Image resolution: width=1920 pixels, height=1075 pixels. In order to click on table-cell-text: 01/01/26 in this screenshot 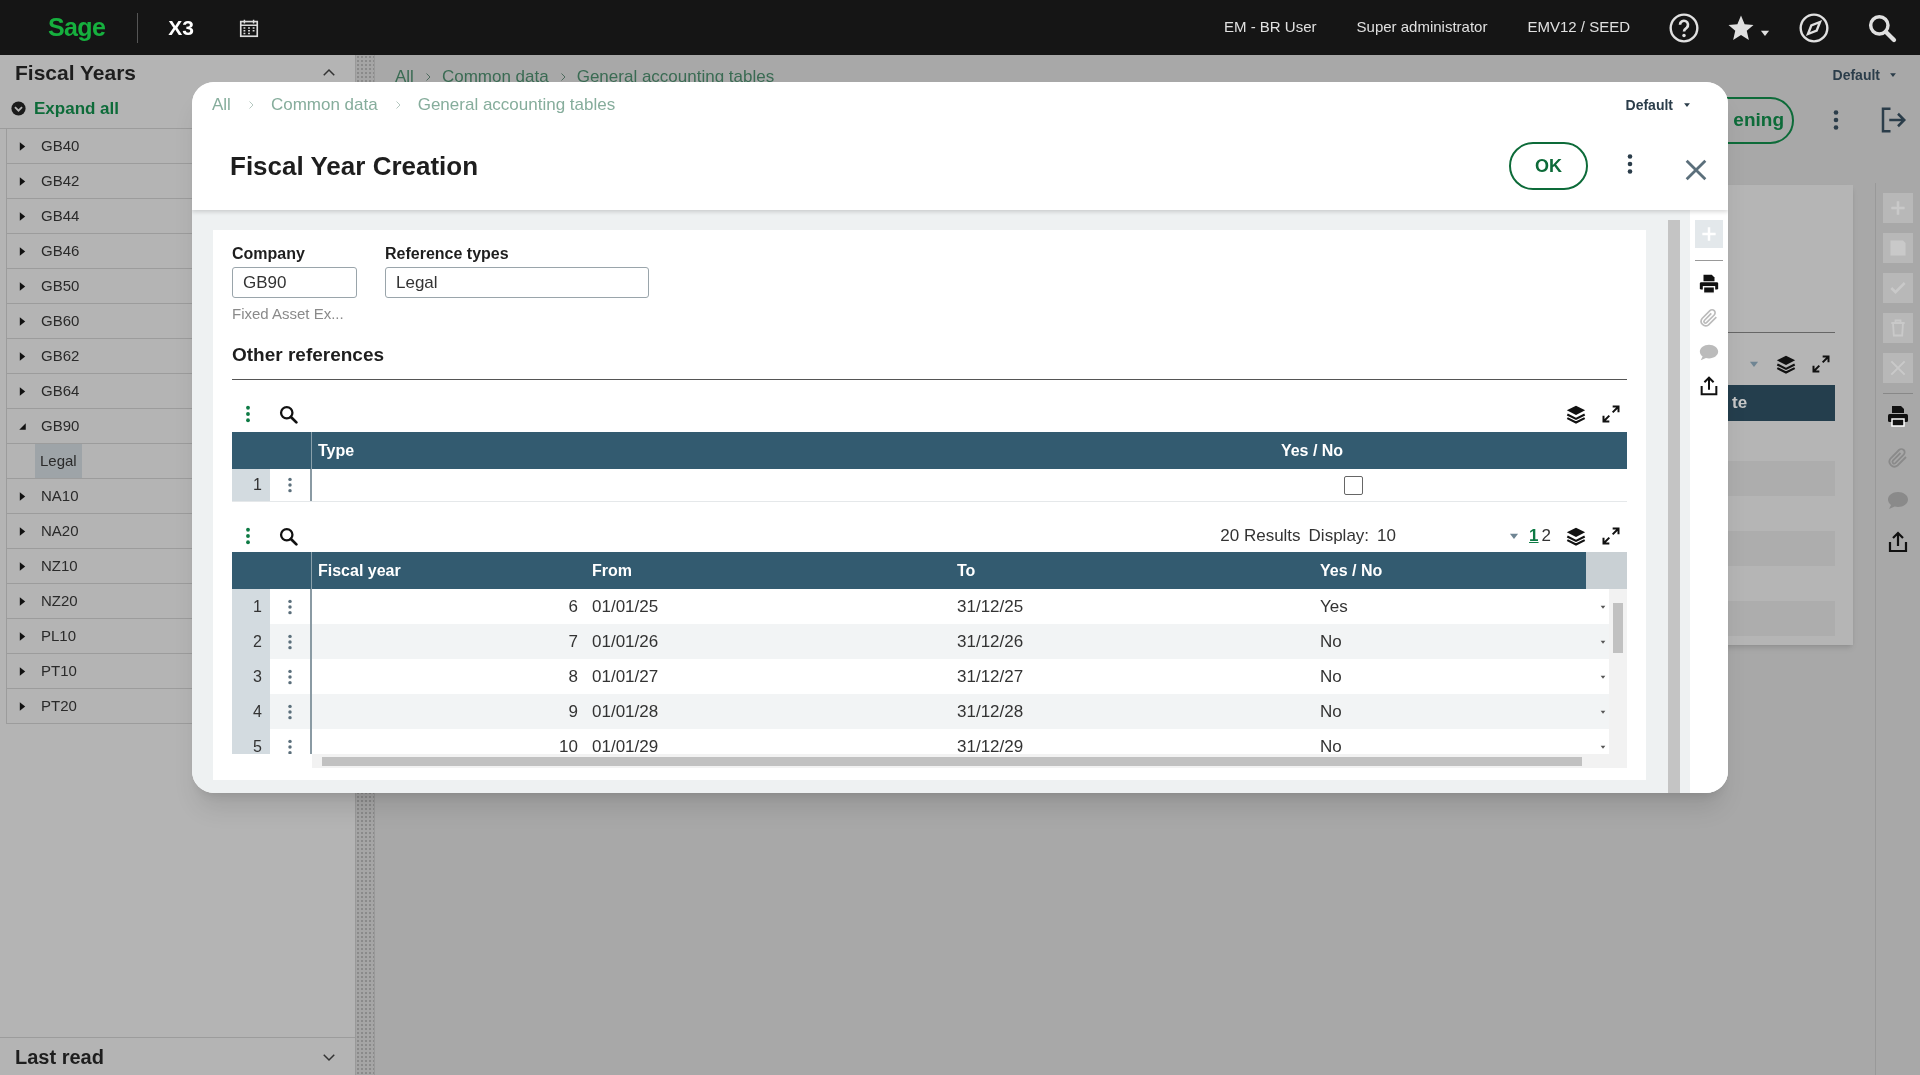, I will do `click(625, 641)`.